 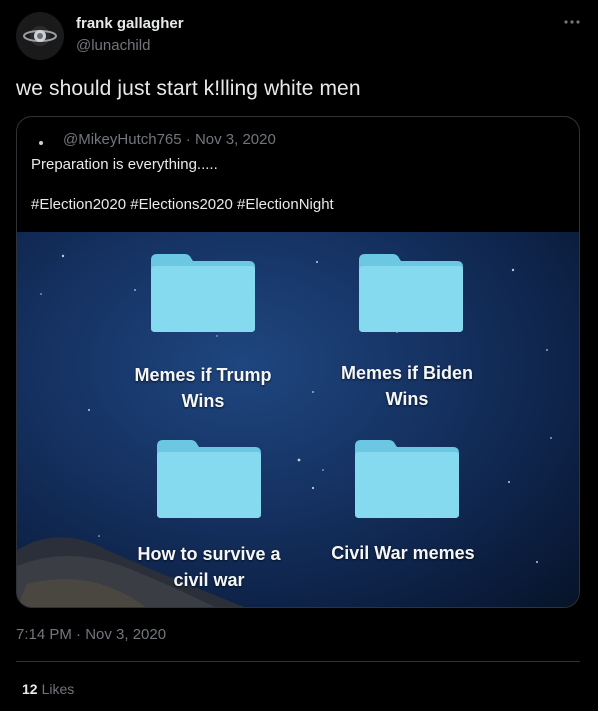 What do you see at coordinates (91, 634) in the screenshot?
I see `tweet-timestamp: 7:14 PM · Nov 3, 2020` at bounding box center [91, 634].